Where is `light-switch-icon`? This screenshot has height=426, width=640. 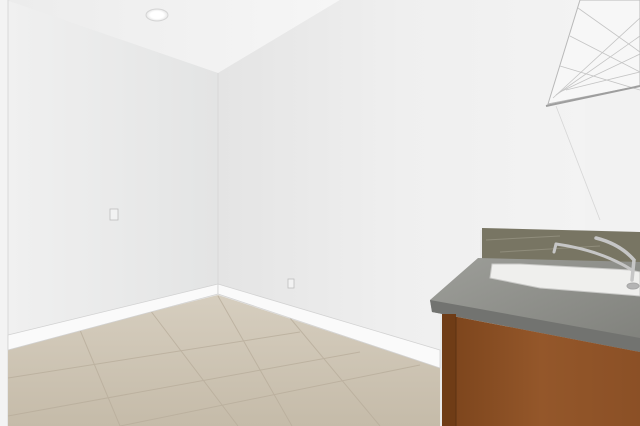 light-switch-icon is located at coordinates (114, 214).